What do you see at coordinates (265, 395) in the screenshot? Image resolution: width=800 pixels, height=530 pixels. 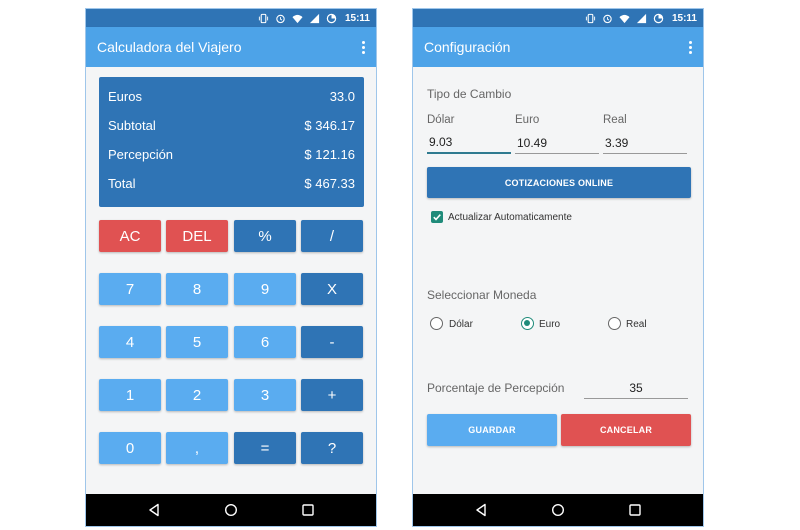 I see `digit-3-button: 3` at bounding box center [265, 395].